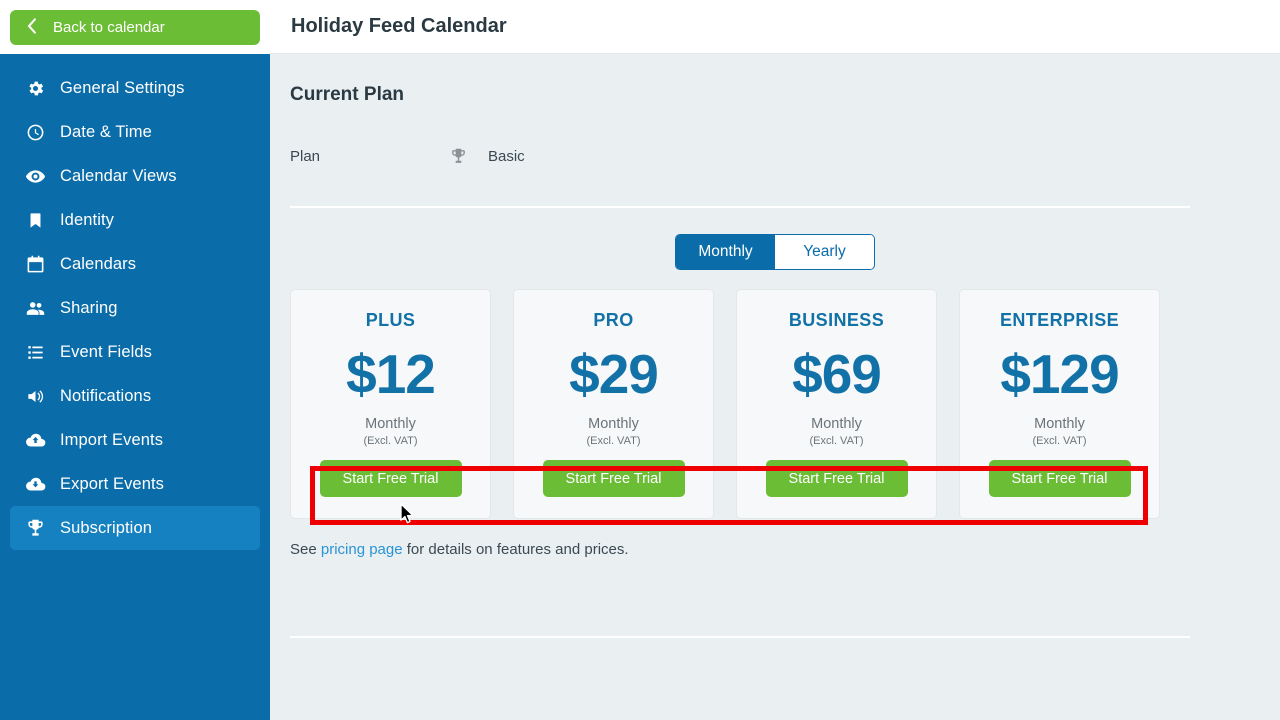 The image size is (1280, 720). Describe the element at coordinates (35, 440) in the screenshot. I see `cloud-upload-icon` at that location.